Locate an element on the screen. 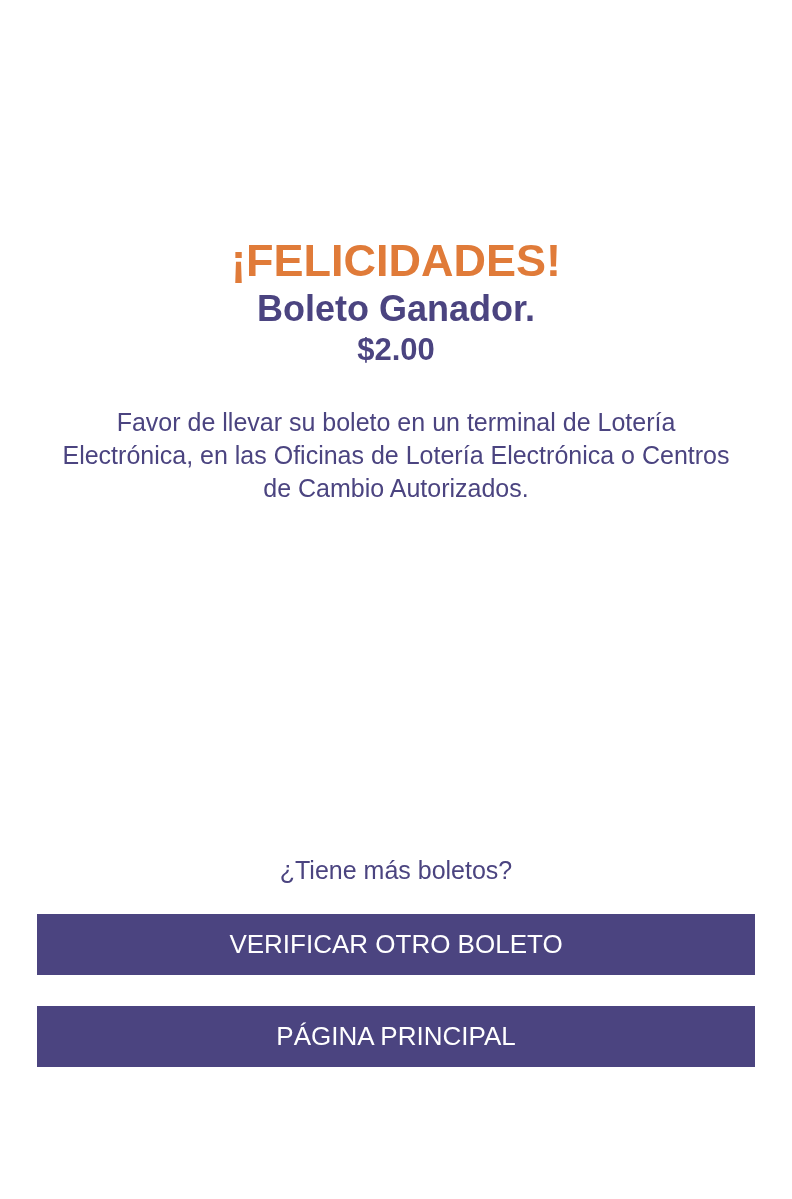 The height and width of the screenshot is (1199, 792). prize-amount: $2.00 is located at coordinates (396, 350).